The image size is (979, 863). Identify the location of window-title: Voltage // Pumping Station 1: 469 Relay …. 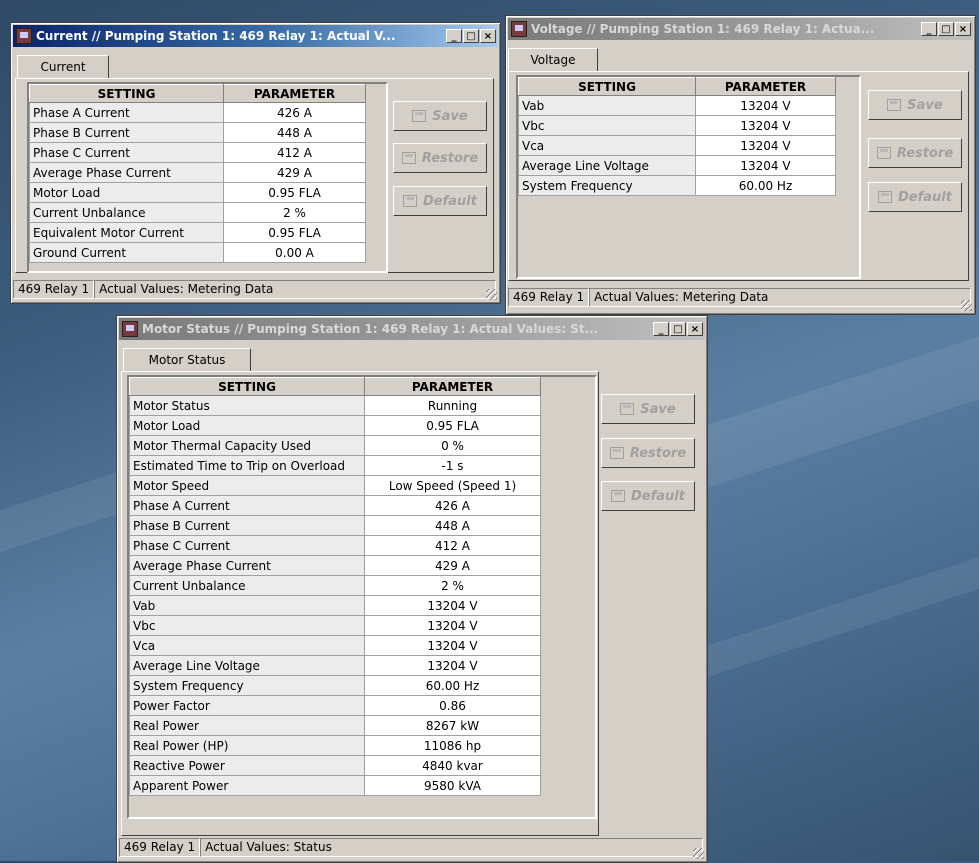
(703, 29).